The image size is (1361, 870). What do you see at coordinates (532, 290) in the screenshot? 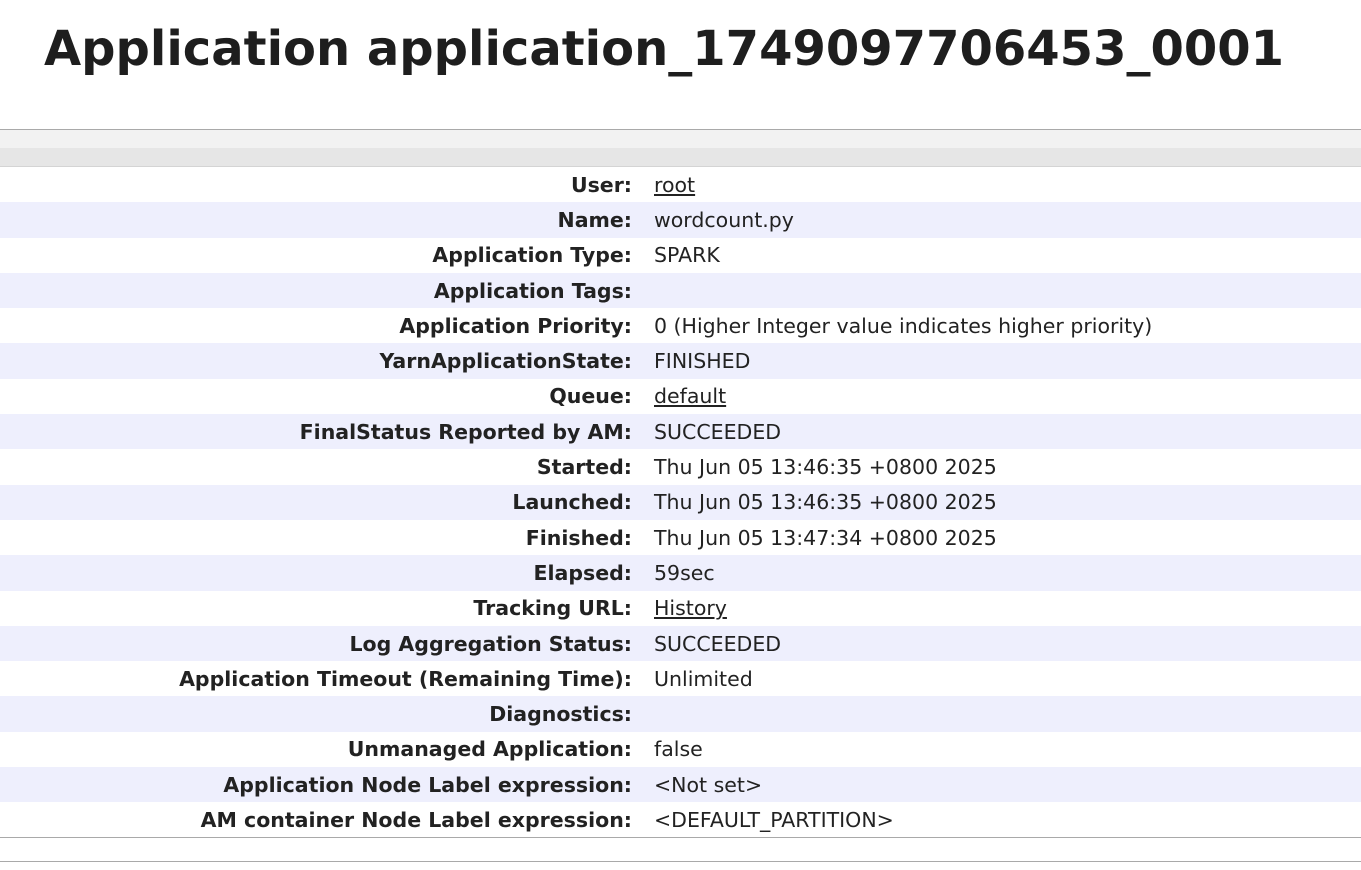
I see `info-label-application-tags: Application Tags:` at bounding box center [532, 290].